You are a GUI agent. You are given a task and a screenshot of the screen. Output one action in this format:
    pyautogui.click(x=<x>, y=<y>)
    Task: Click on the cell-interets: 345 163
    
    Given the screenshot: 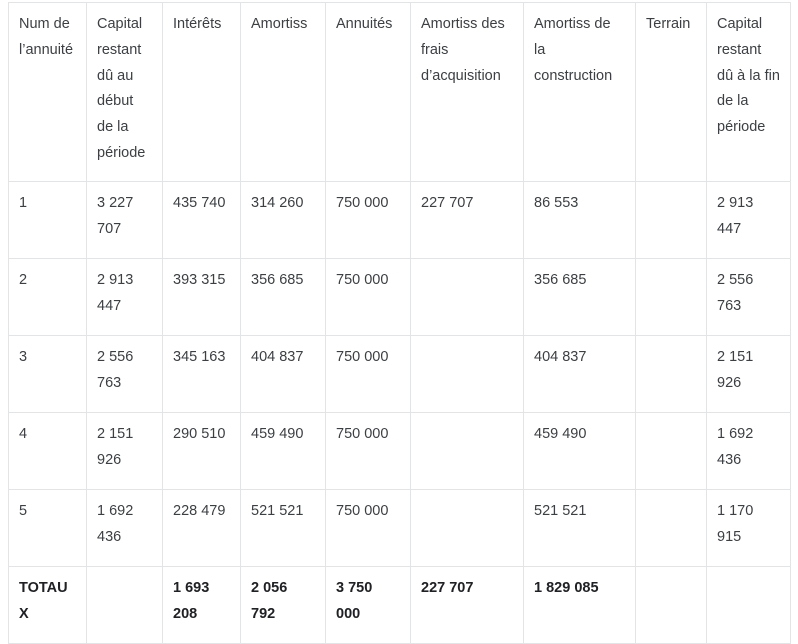 What is the action you would take?
    pyautogui.click(x=201, y=374)
    